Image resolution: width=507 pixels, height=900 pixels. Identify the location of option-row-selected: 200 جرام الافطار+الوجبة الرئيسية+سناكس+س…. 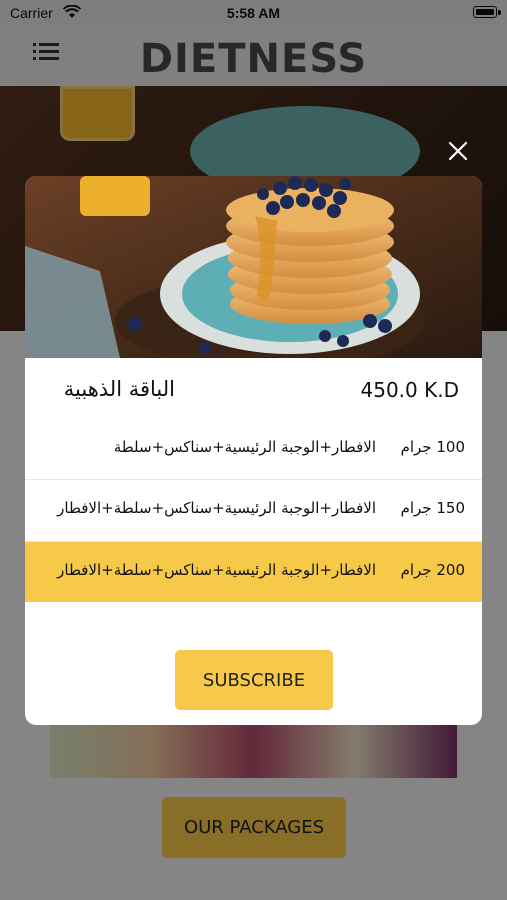
(253, 572).